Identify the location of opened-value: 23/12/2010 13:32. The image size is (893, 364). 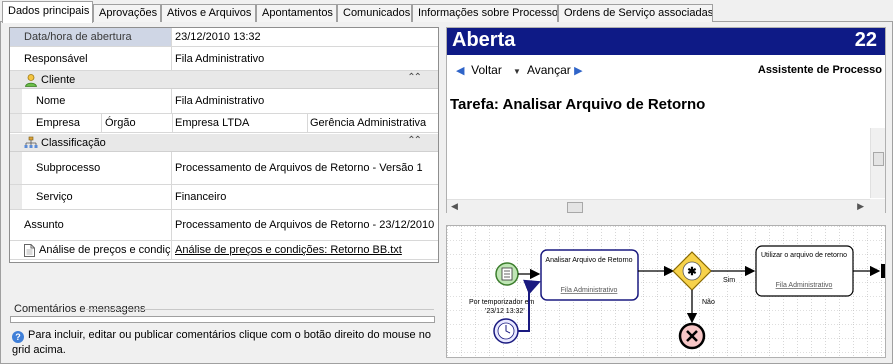
(218, 37).